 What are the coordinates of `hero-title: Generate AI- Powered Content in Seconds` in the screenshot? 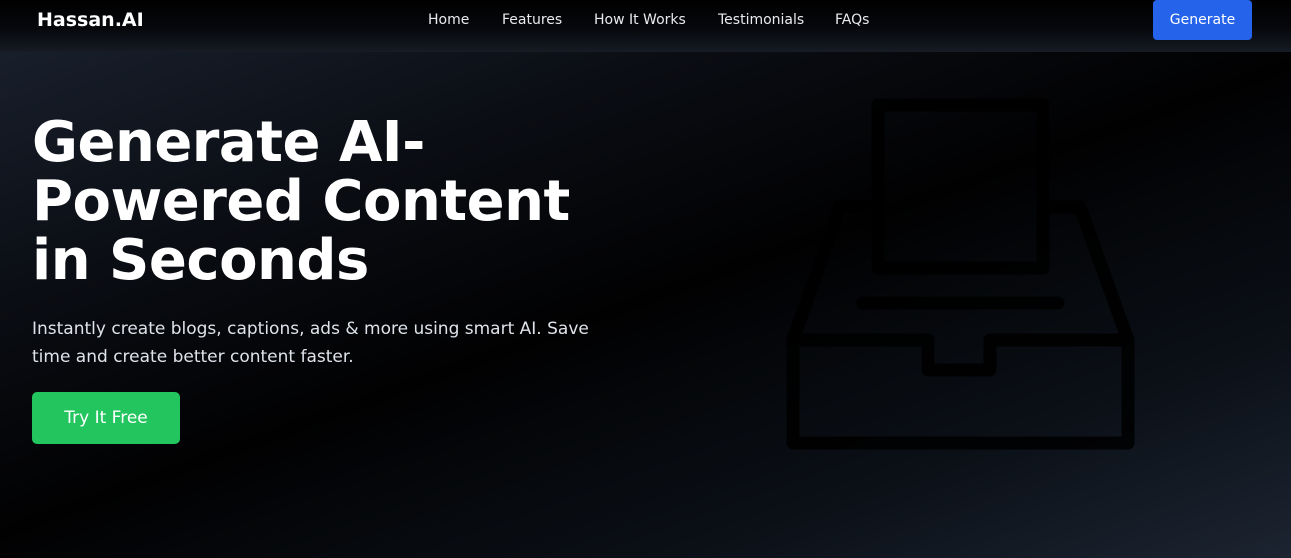 It's located at (312, 201).